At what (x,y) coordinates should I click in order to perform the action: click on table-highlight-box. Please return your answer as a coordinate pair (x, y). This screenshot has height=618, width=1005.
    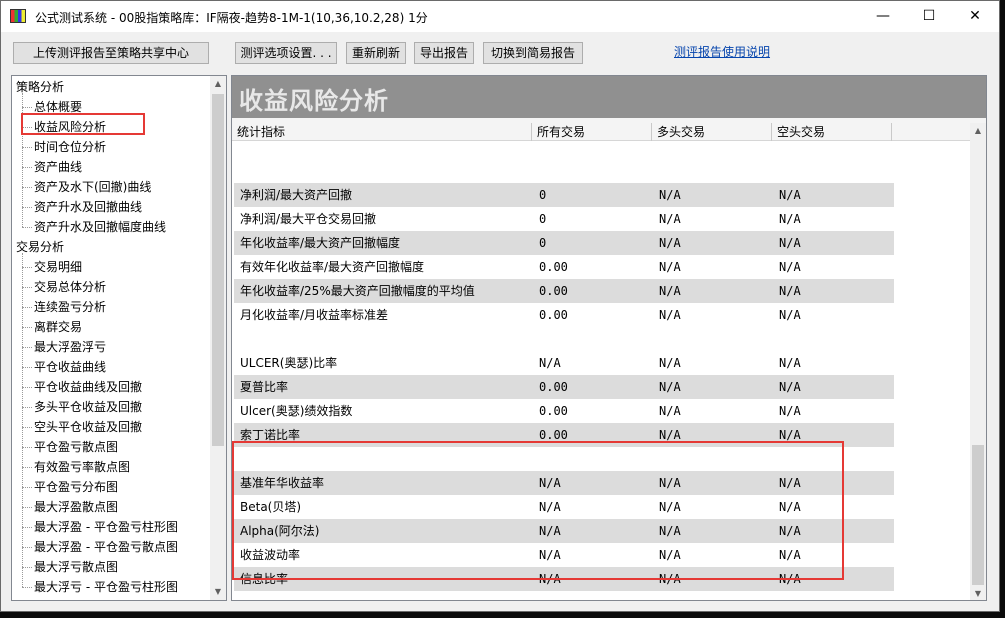
    Looking at the image, I should click on (538, 510).